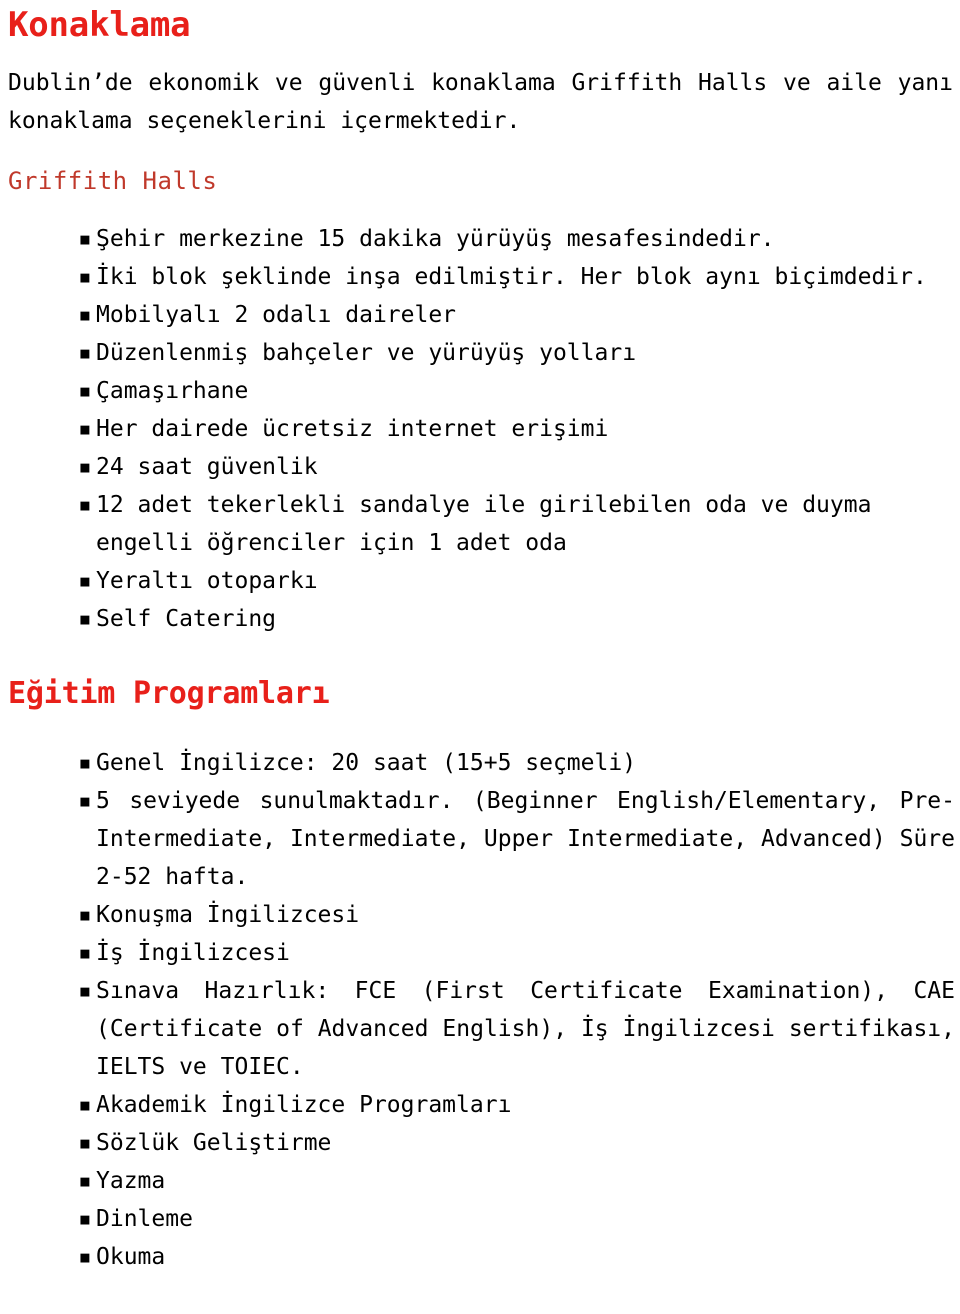 The height and width of the screenshot is (1314, 960). I want to click on section-heading-egitim-programlari: Eğitim Programları, so click(169, 693).